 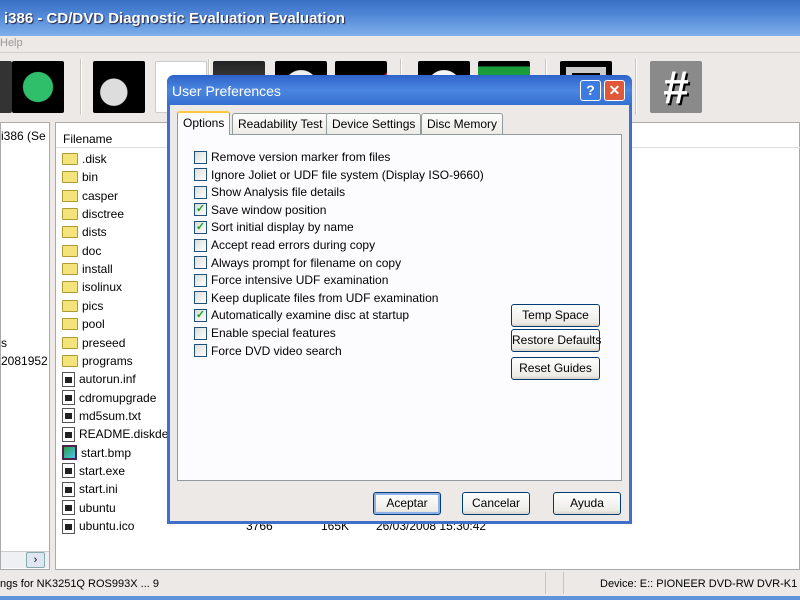 What do you see at coordinates (269, 192) in the screenshot?
I see `option-checkbox: Show Analysis file details` at bounding box center [269, 192].